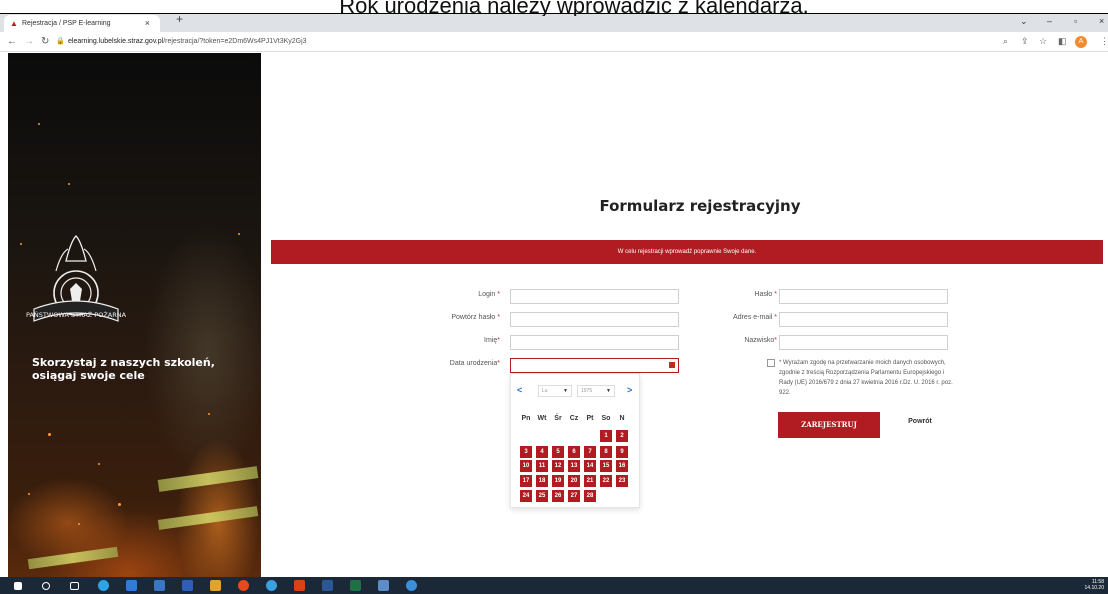 The width and height of the screenshot is (1108, 594). What do you see at coordinates (574, 466) in the screenshot?
I see `calendar-day: 13` at bounding box center [574, 466].